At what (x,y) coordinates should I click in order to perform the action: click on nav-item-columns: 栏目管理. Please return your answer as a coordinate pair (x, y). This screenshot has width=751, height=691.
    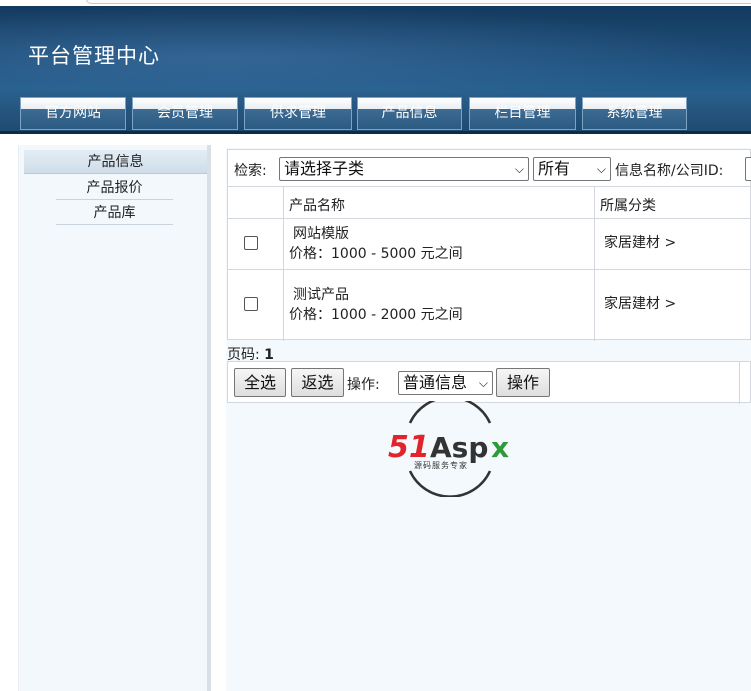
    Looking at the image, I should click on (522, 113).